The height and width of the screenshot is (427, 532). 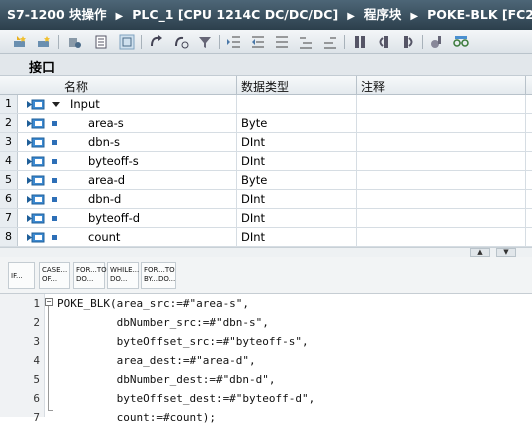 I want to click on line-number: 6, so click(x=36, y=398).